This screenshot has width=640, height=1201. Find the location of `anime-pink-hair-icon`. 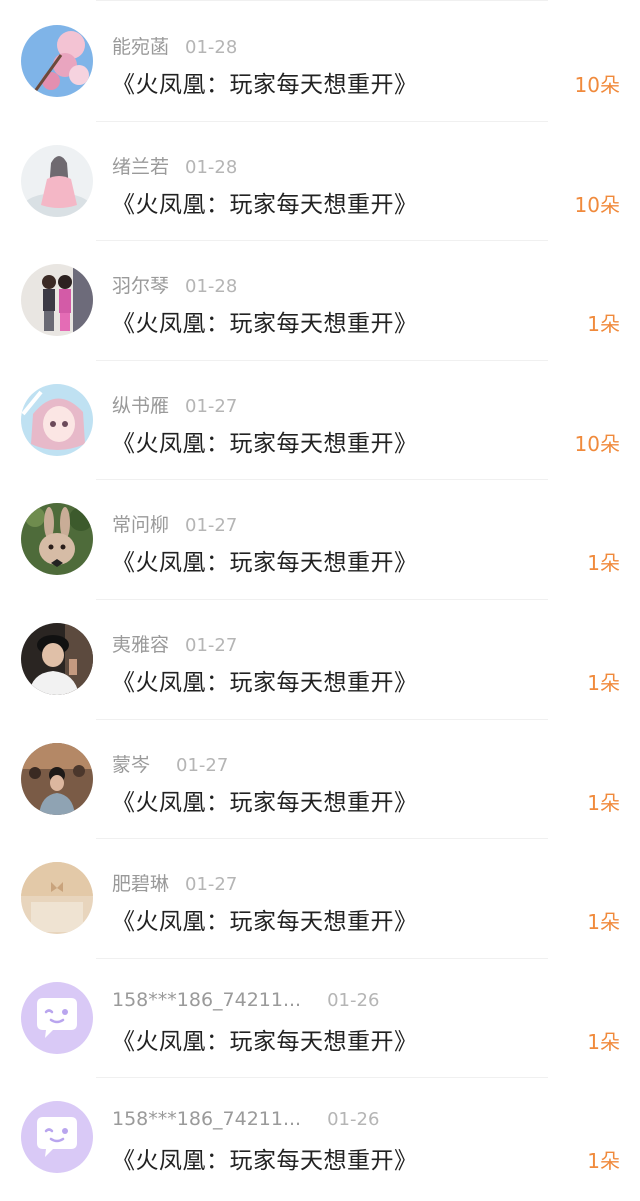

anime-pink-hair-icon is located at coordinates (57, 419).